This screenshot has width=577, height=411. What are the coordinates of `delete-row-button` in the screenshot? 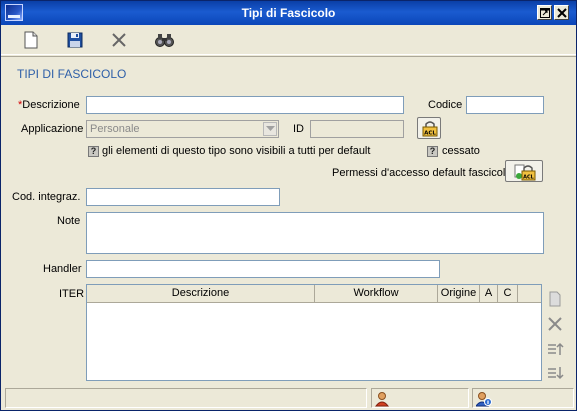 It's located at (555, 324).